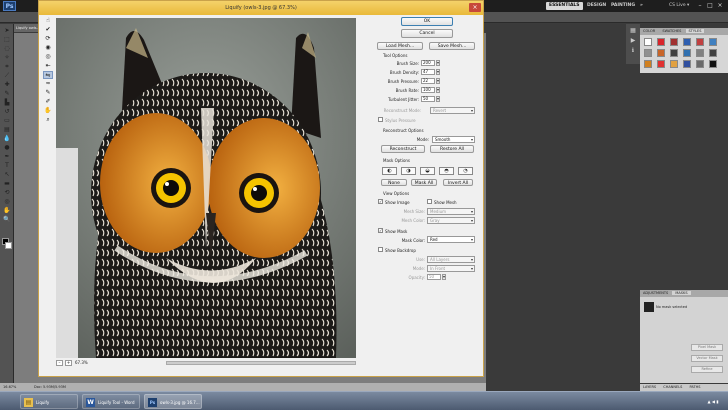 This screenshot has height=410, width=728. What do you see at coordinates (48, 120) in the screenshot?
I see `zoom-tool-icon: ⌕` at bounding box center [48, 120].